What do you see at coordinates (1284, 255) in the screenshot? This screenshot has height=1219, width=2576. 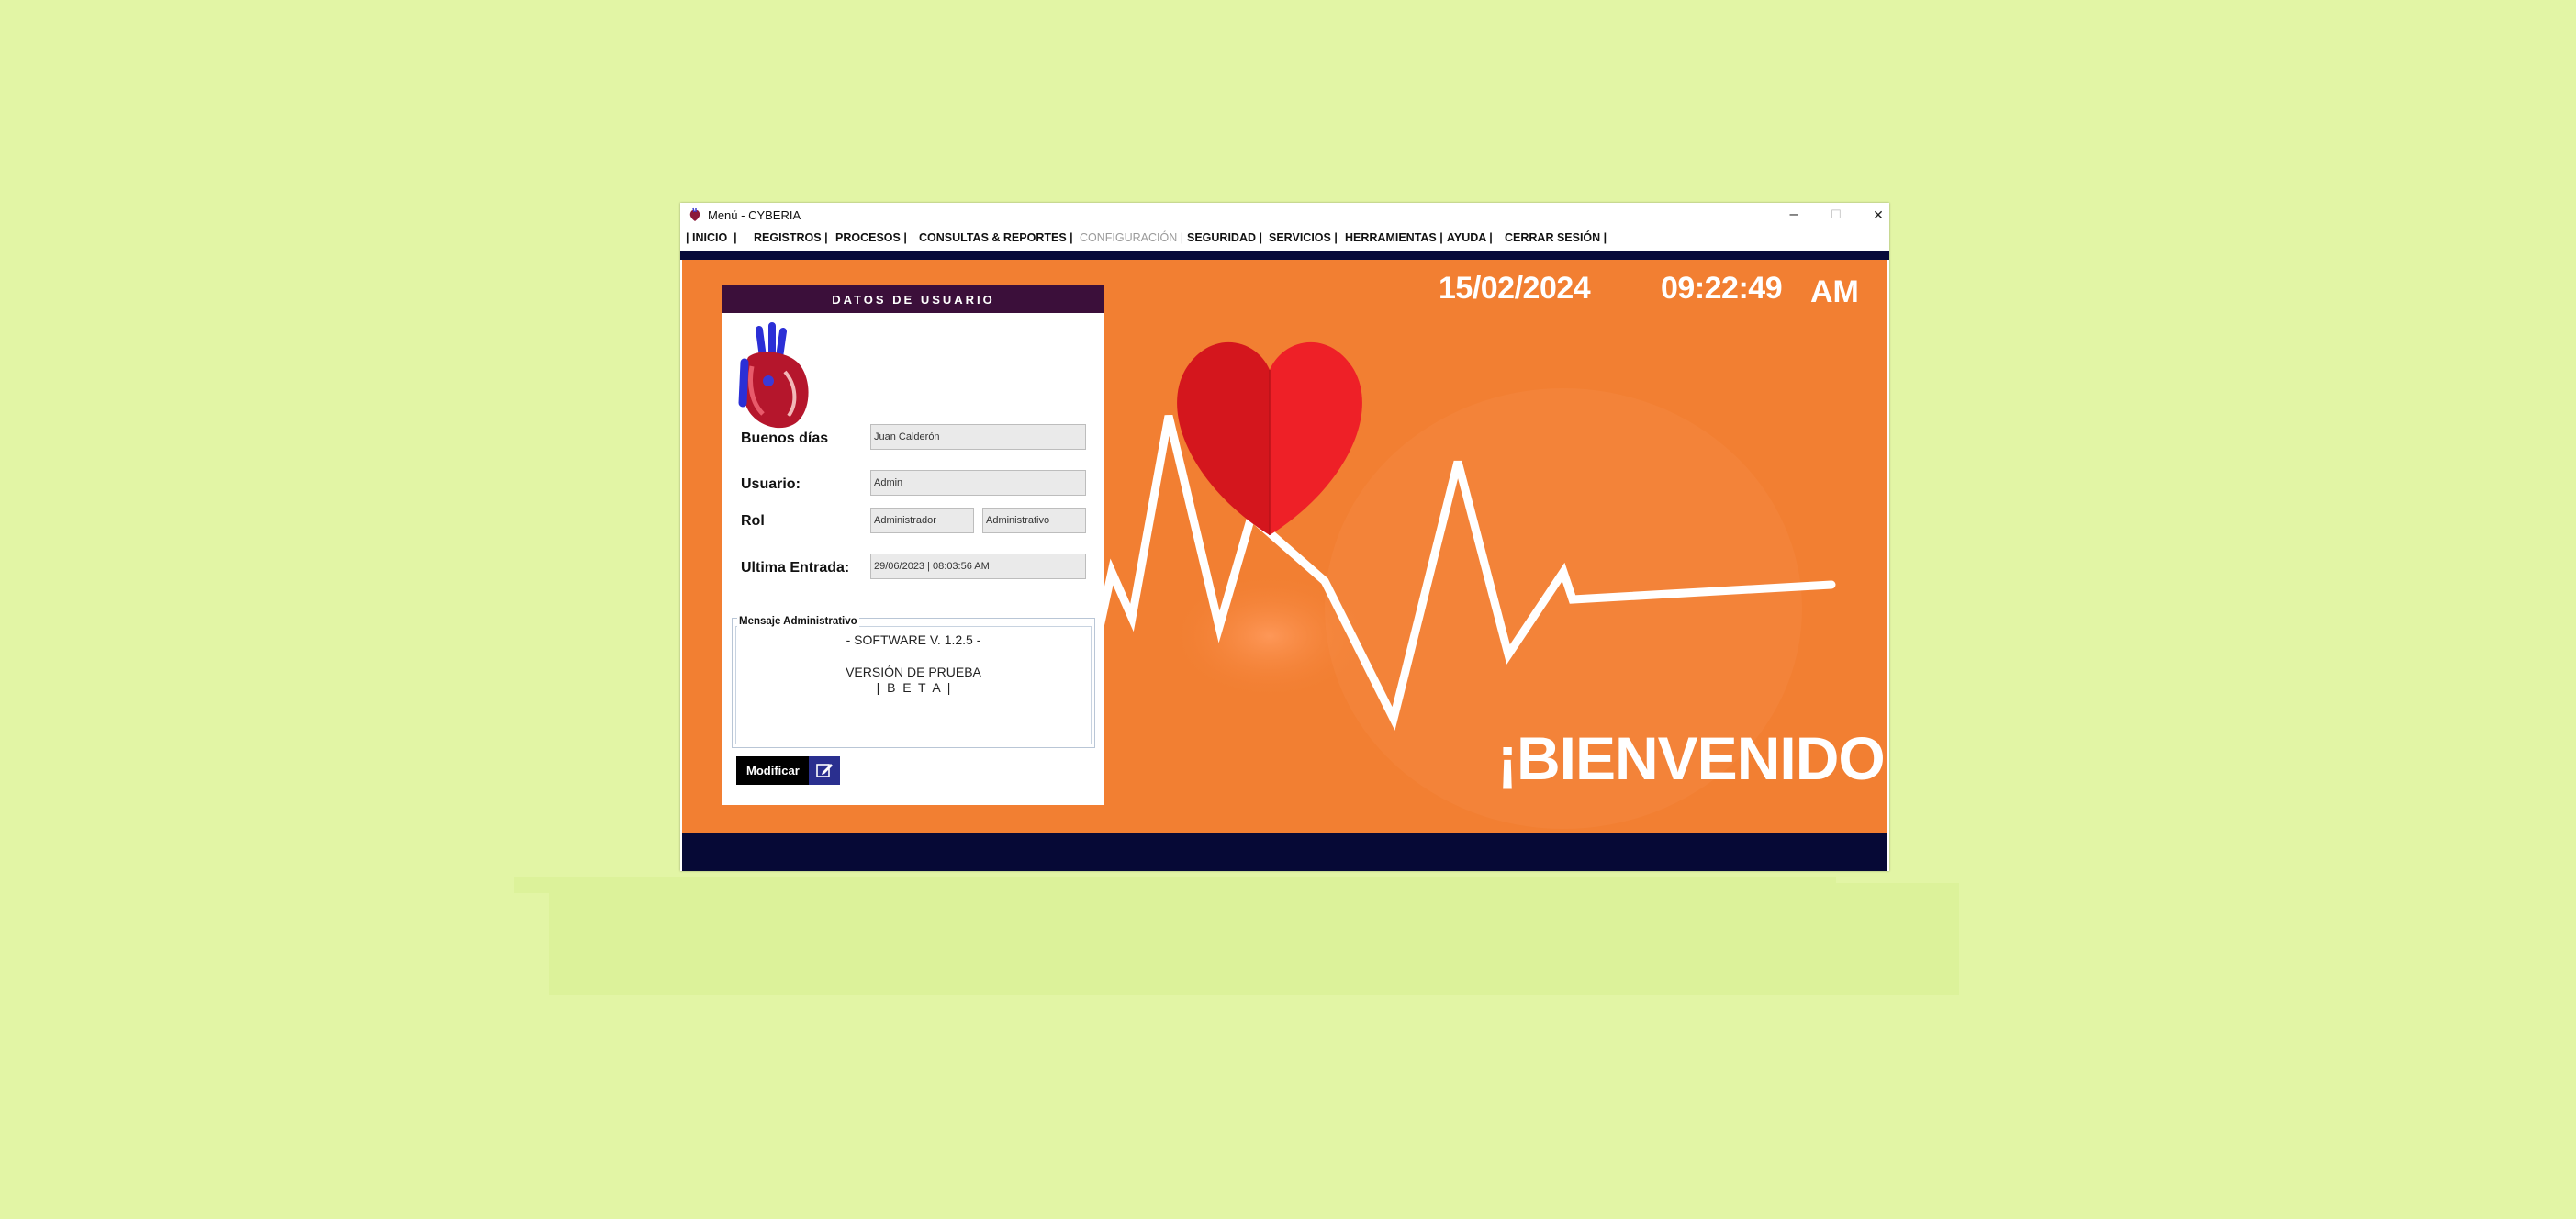 I see `top-divider-band` at bounding box center [1284, 255].